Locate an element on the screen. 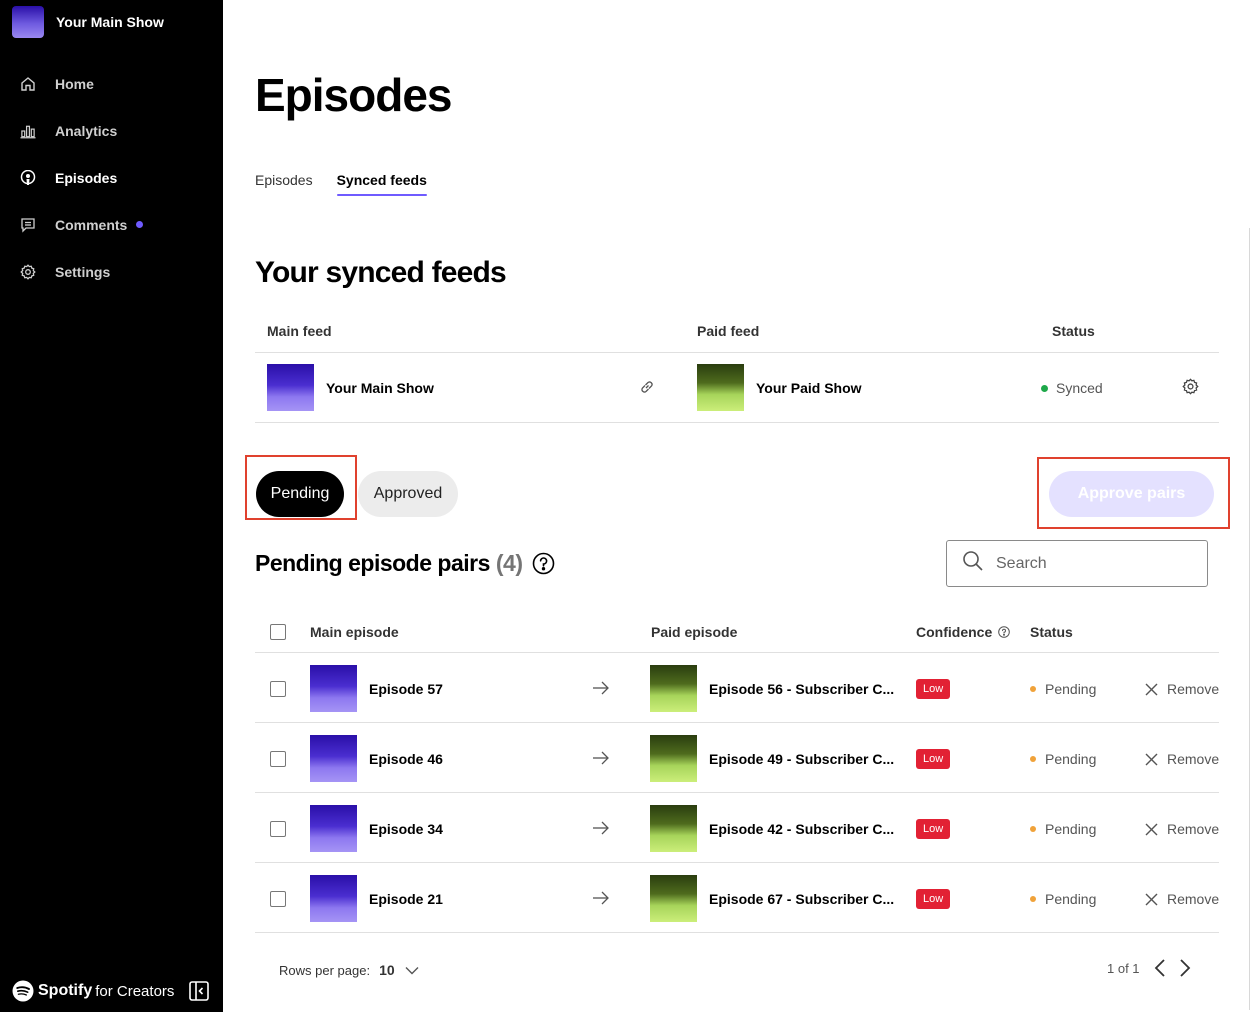  brand-spotify-text: Spotify is located at coordinates (65, 990).